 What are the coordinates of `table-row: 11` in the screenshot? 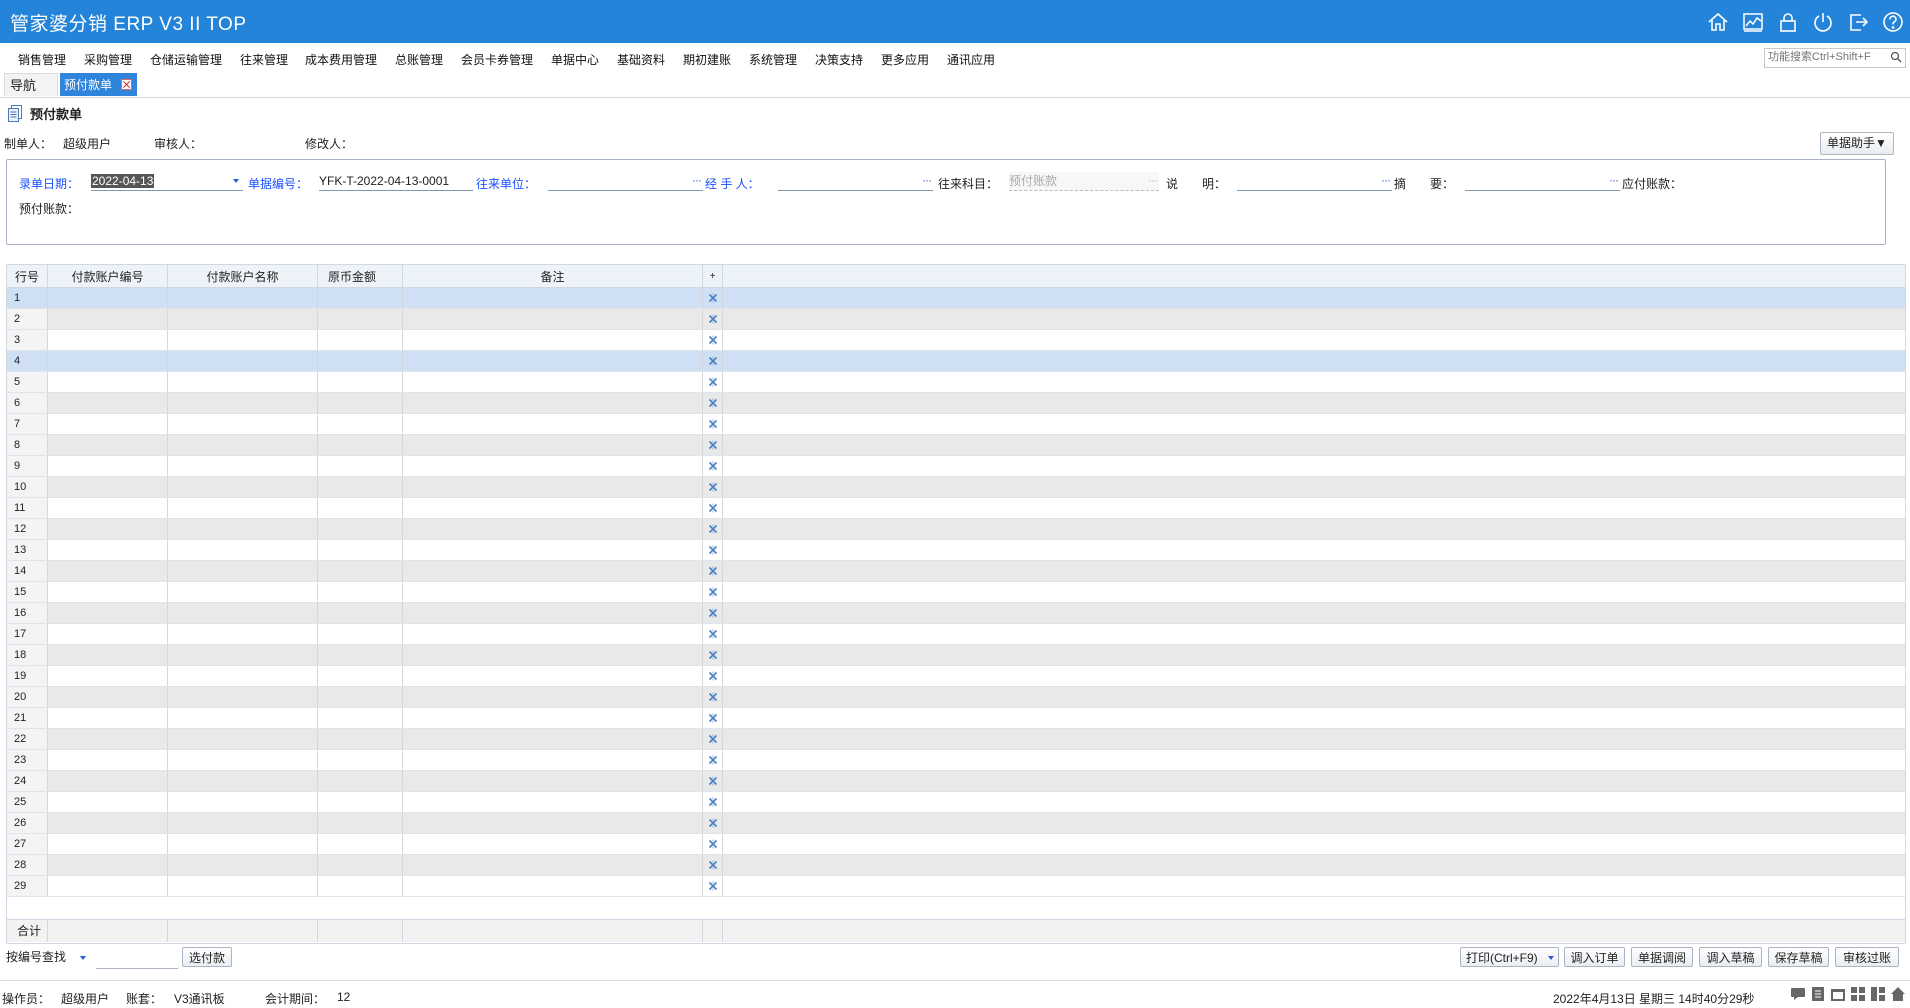 It's located at (956, 508).